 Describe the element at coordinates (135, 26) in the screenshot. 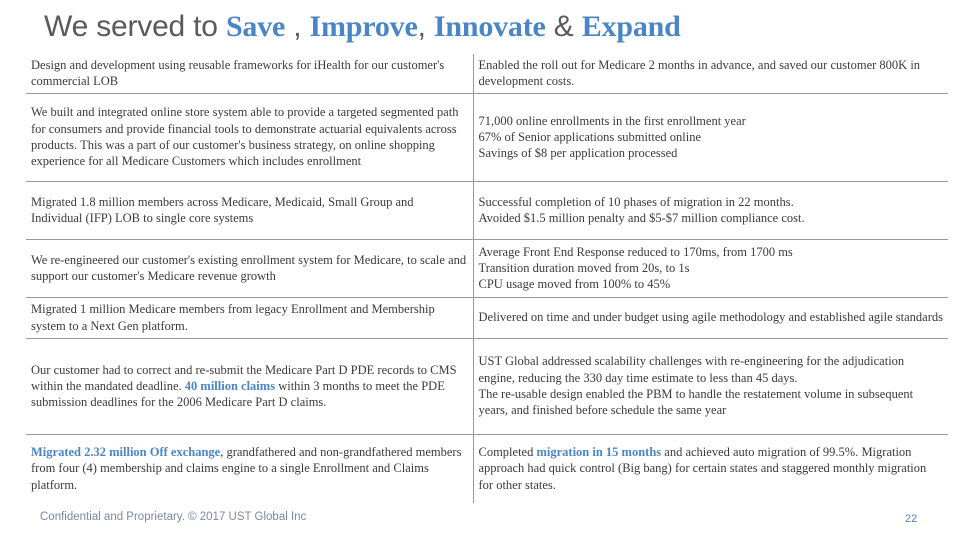

I see `title-prefix: We served to` at that location.